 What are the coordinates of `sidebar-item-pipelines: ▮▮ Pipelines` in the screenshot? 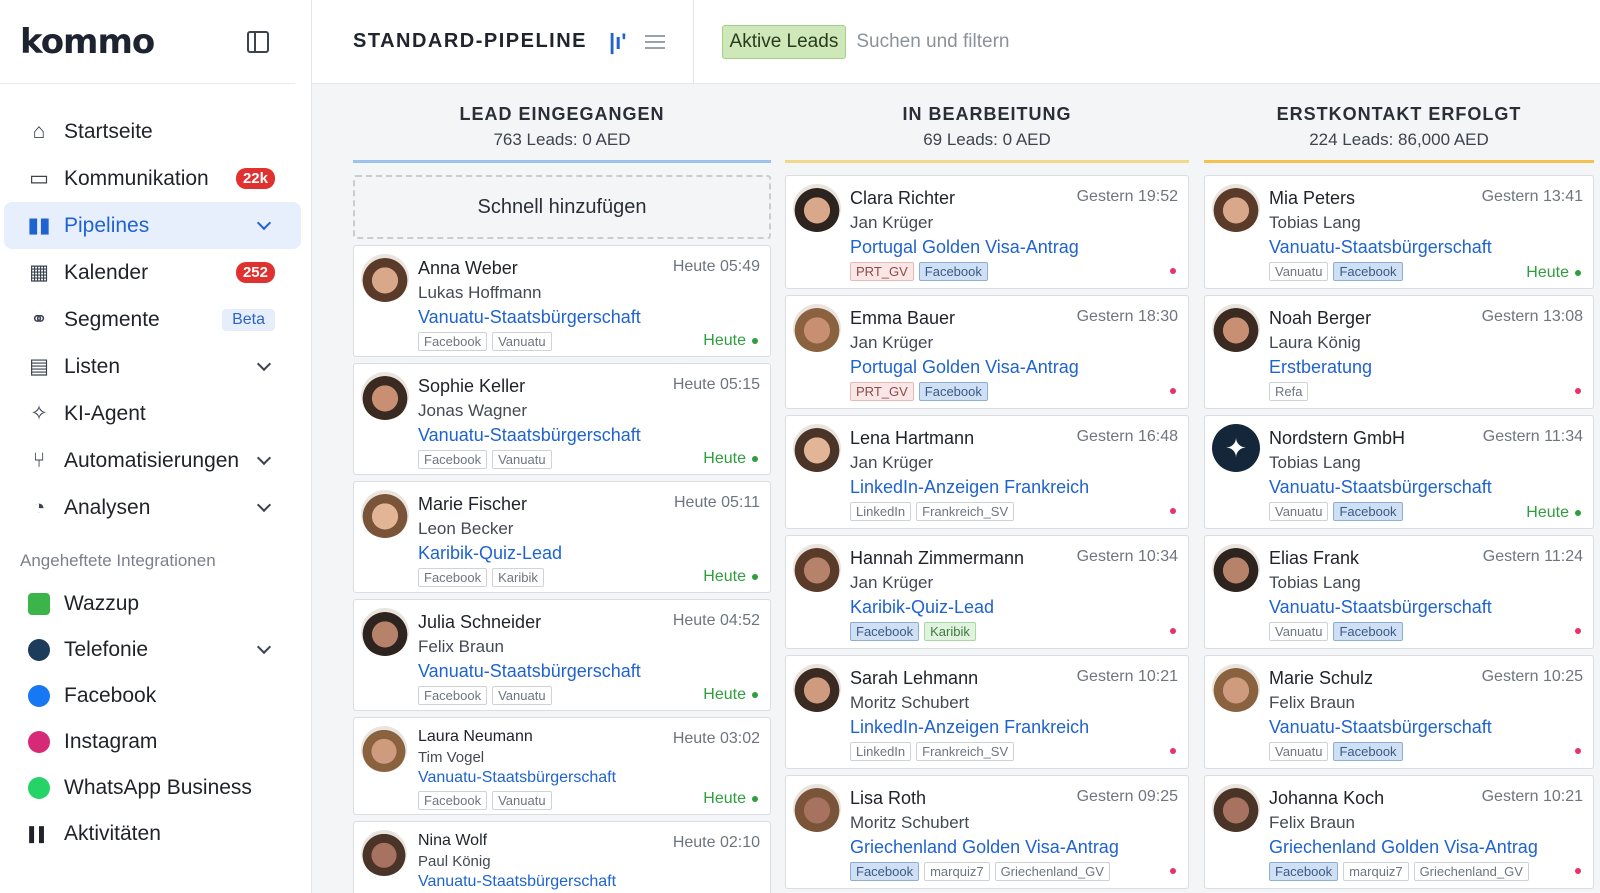 It's located at (152, 225).